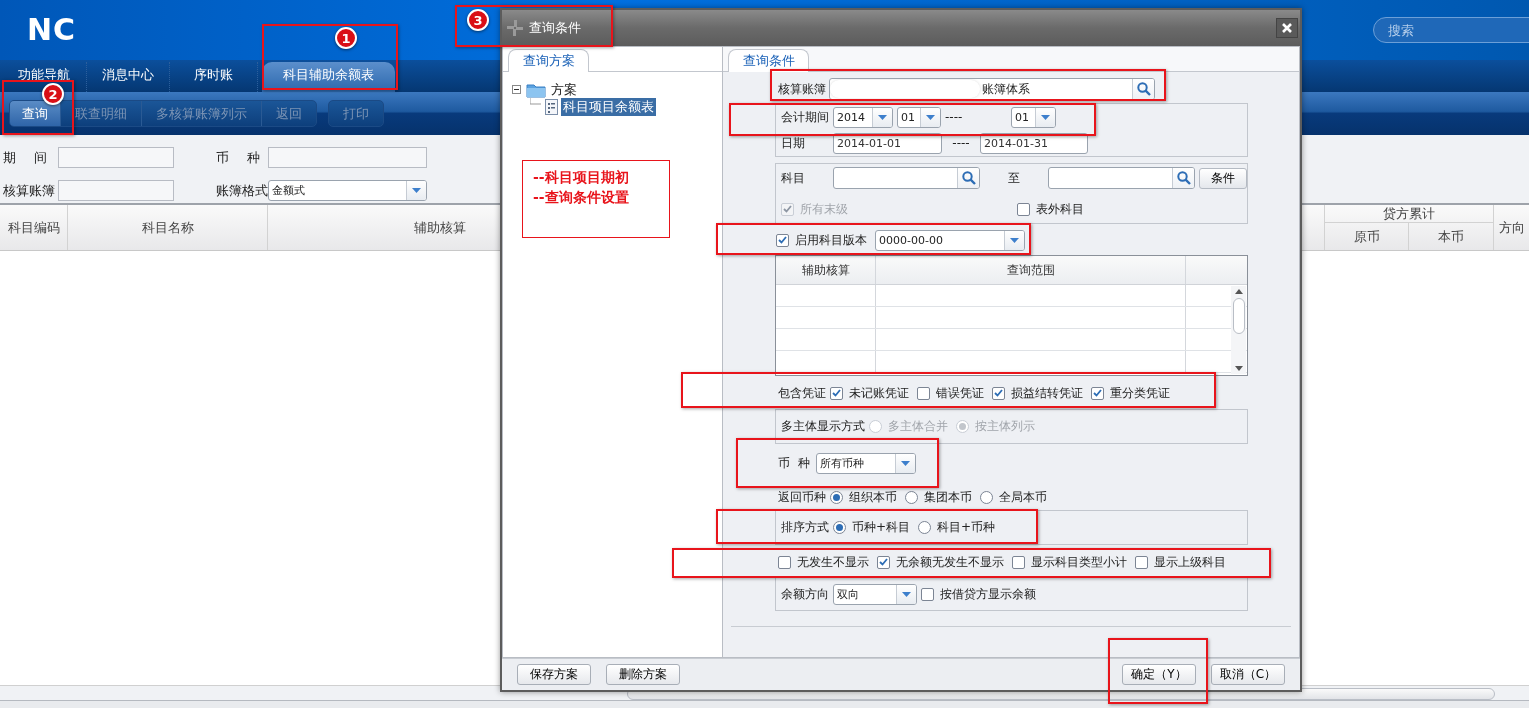  Describe the element at coordinates (1060, 209) in the screenshot. I see `checkbox-label: 表外科目` at that location.